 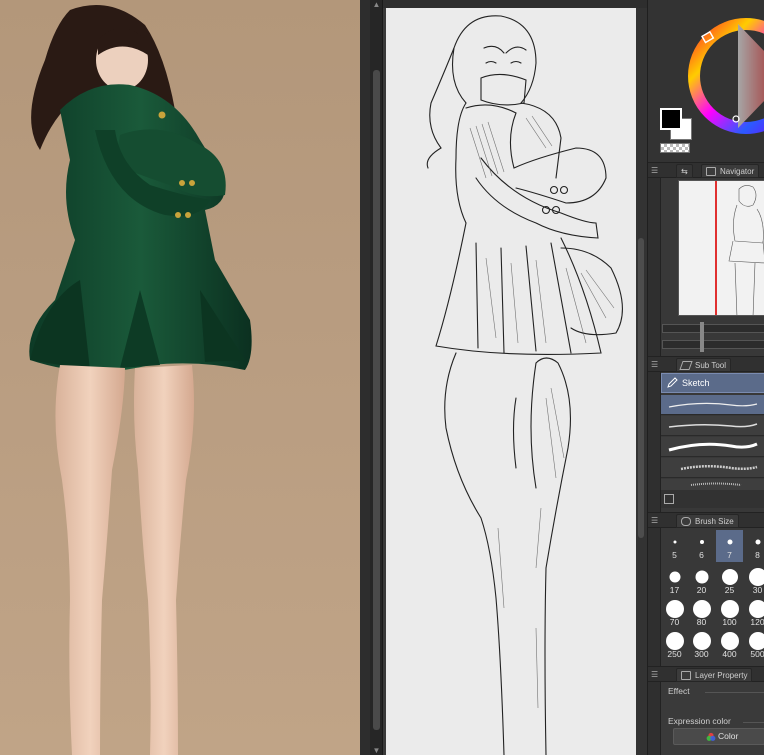 I want to click on brush-size-option: 7, so click(x=729, y=546).